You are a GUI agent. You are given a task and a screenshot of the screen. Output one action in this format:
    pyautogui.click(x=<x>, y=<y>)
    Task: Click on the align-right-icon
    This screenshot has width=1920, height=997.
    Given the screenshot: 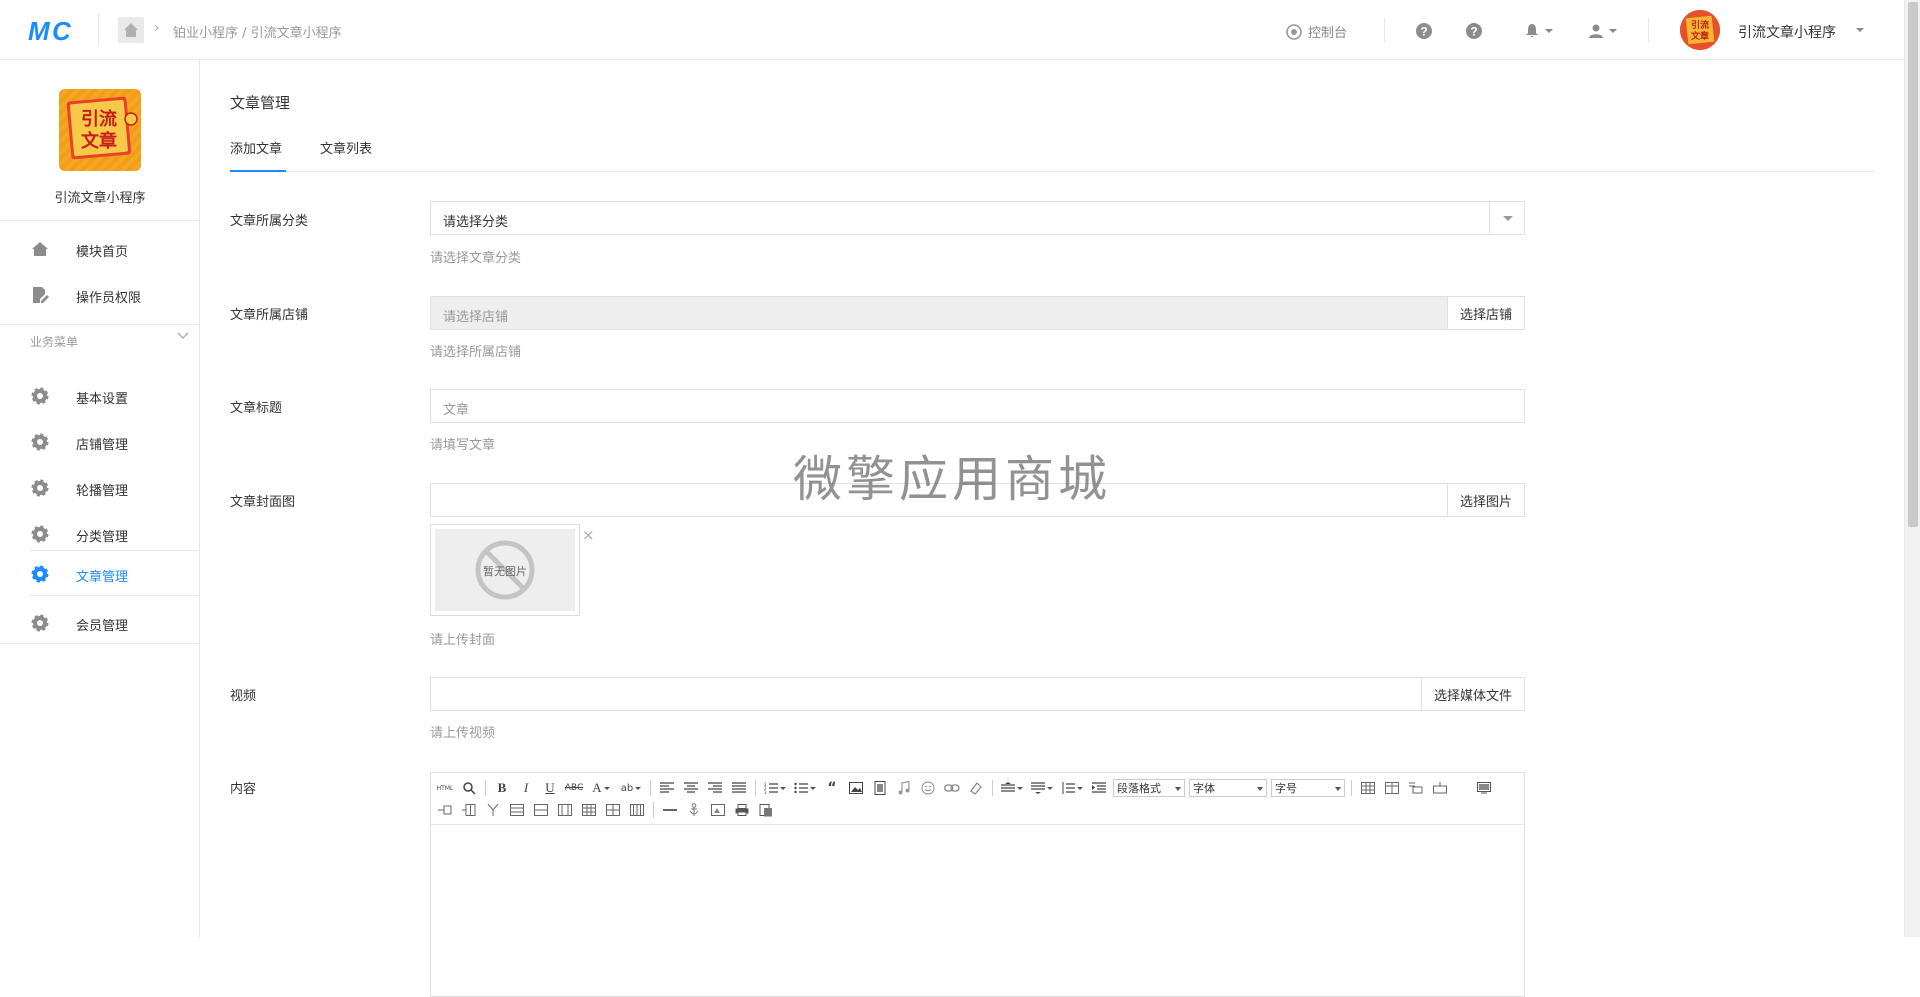 What is the action you would take?
    pyautogui.click(x=715, y=788)
    